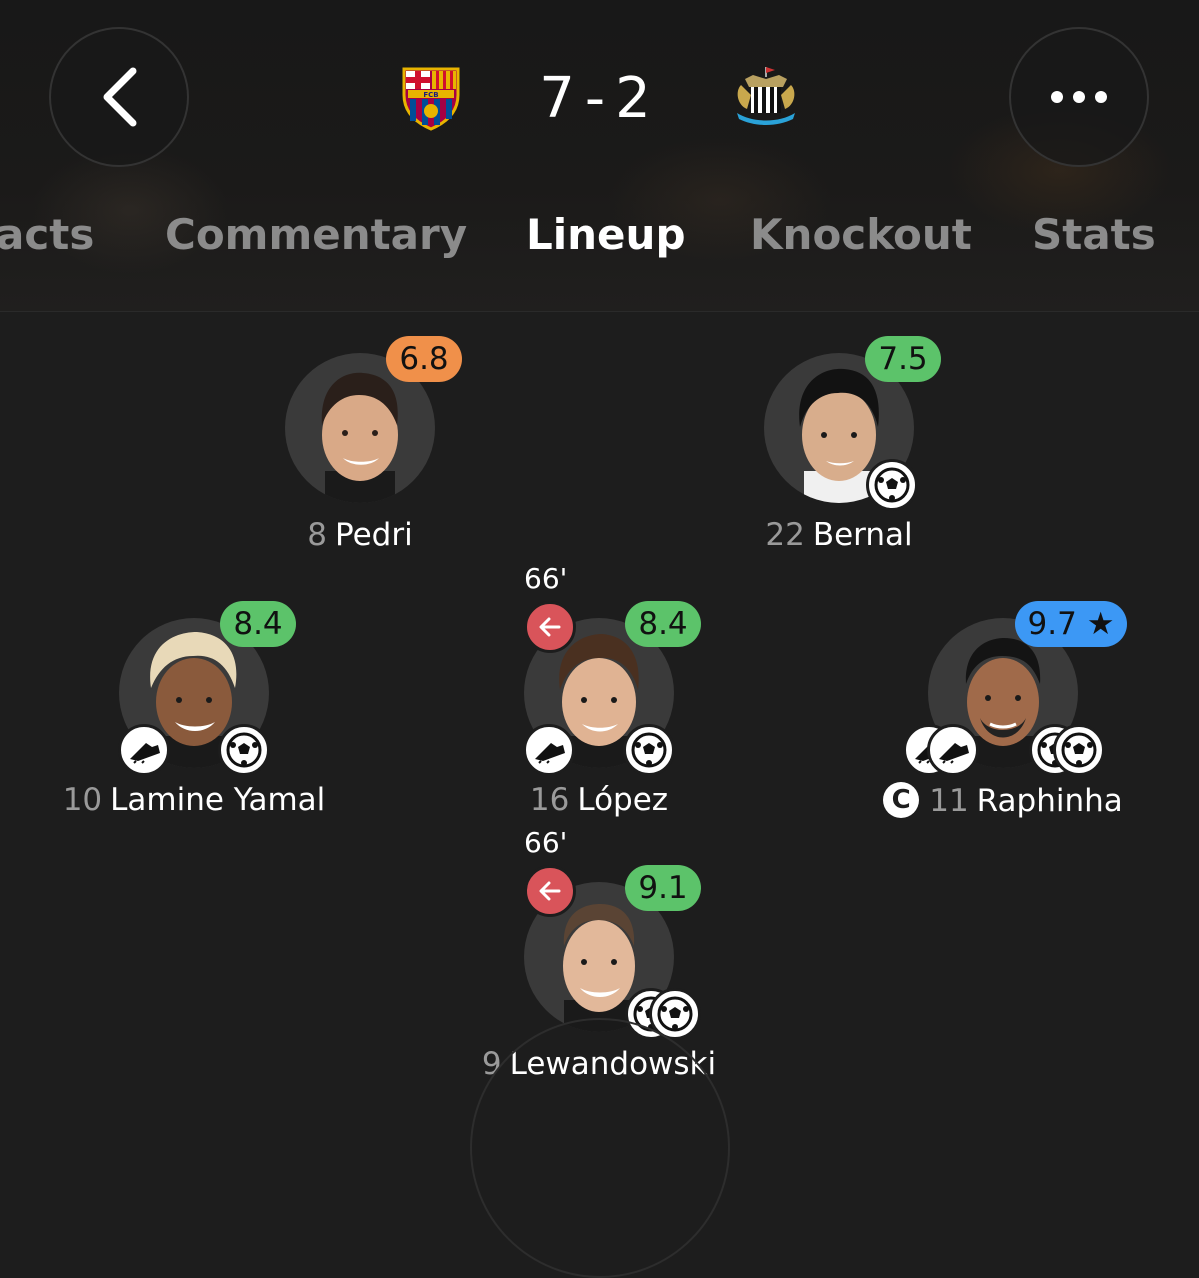 The width and height of the screenshot is (1199, 1278). What do you see at coordinates (82, 800) in the screenshot?
I see `shirt-number: 10` at bounding box center [82, 800].